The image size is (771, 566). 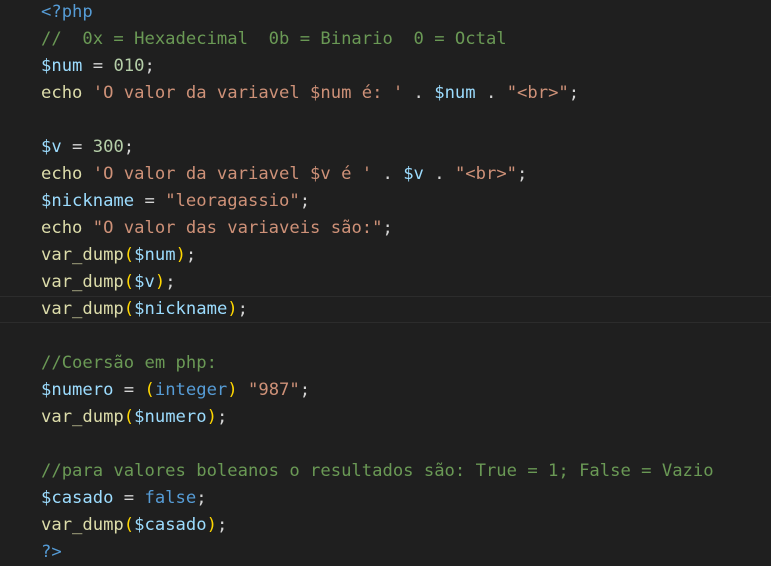 What do you see at coordinates (385, 498) in the screenshot?
I see `code-line: $casado = false;` at bounding box center [385, 498].